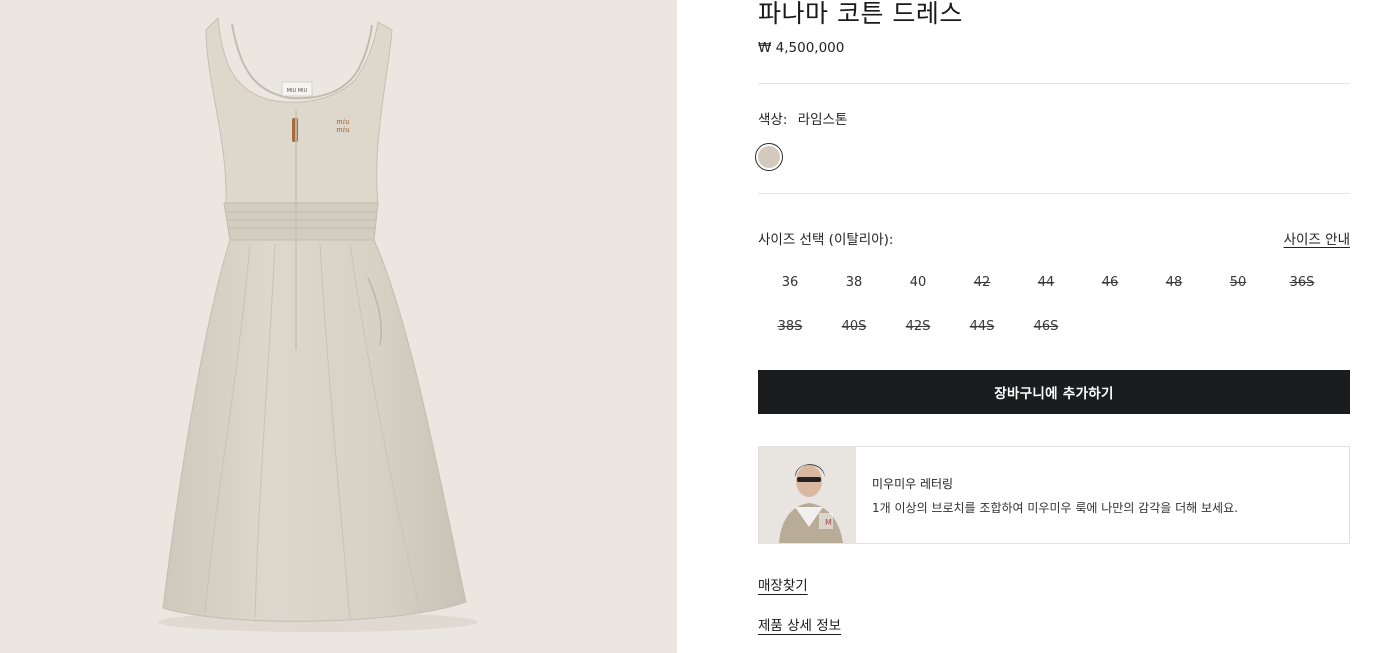 Image resolution: width=1381 pixels, height=653 pixels. What do you see at coordinates (828, 522) in the screenshot?
I see `svg-text: M` at bounding box center [828, 522].